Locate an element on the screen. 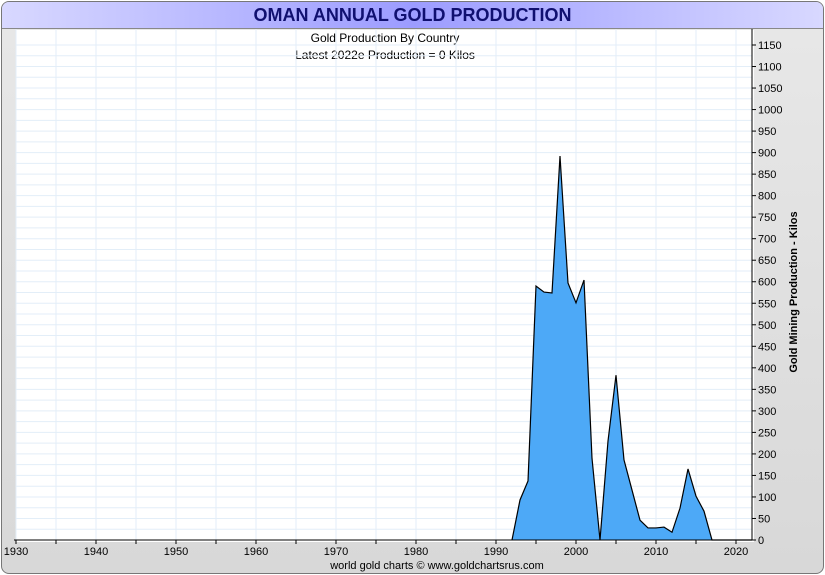 This screenshot has width=825, height=575. y-tick-label: 1050 is located at coordinates (770, 89).